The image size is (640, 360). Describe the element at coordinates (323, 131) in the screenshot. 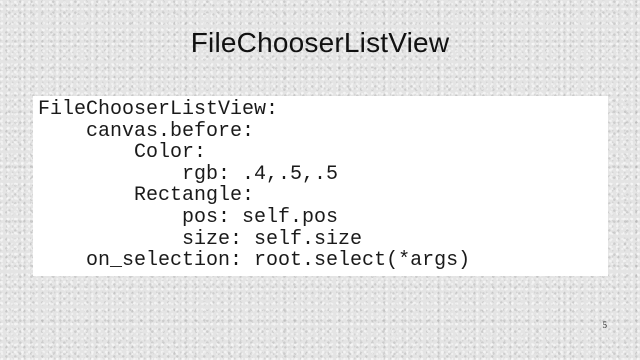

I see `code-line-2: canvas.before:` at that location.